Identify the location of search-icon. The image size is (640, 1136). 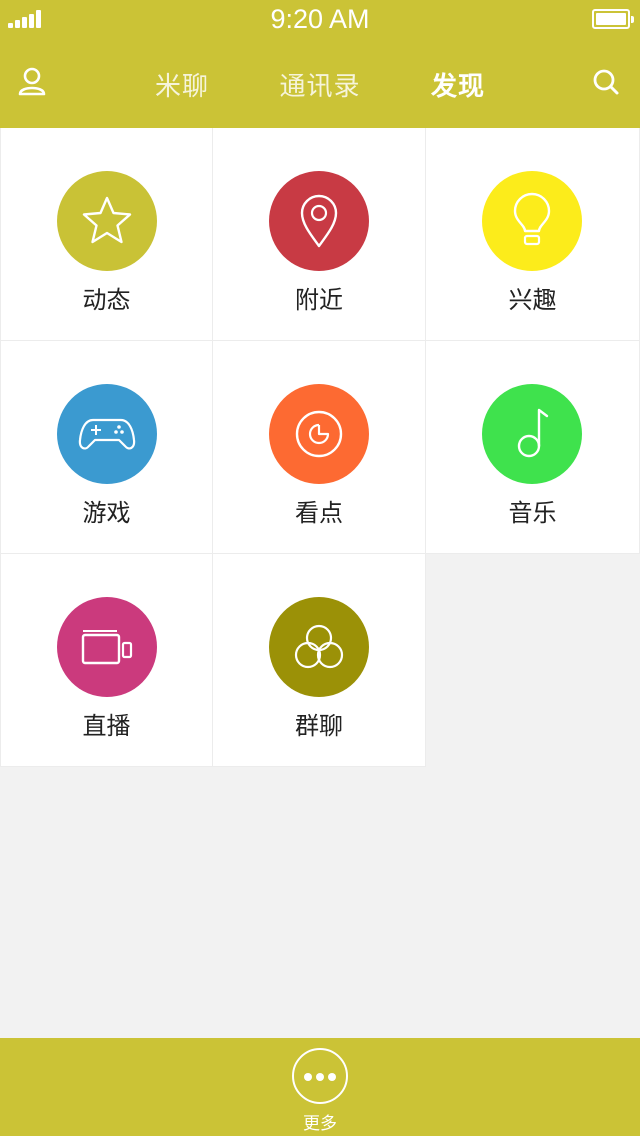
(606, 82).